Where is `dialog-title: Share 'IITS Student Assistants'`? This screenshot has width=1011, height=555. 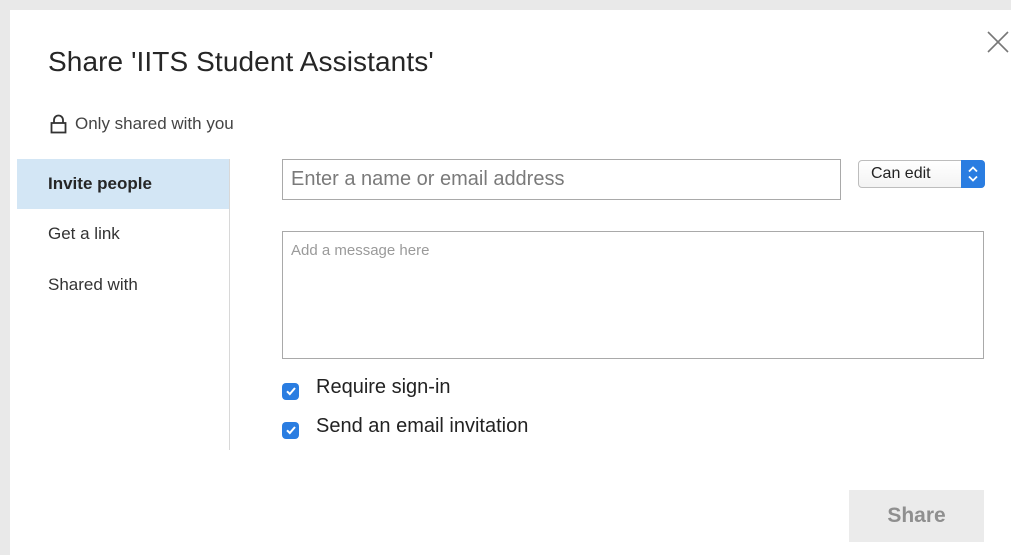 dialog-title: Share 'IITS Student Assistants' is located at coordinates (241, 61).